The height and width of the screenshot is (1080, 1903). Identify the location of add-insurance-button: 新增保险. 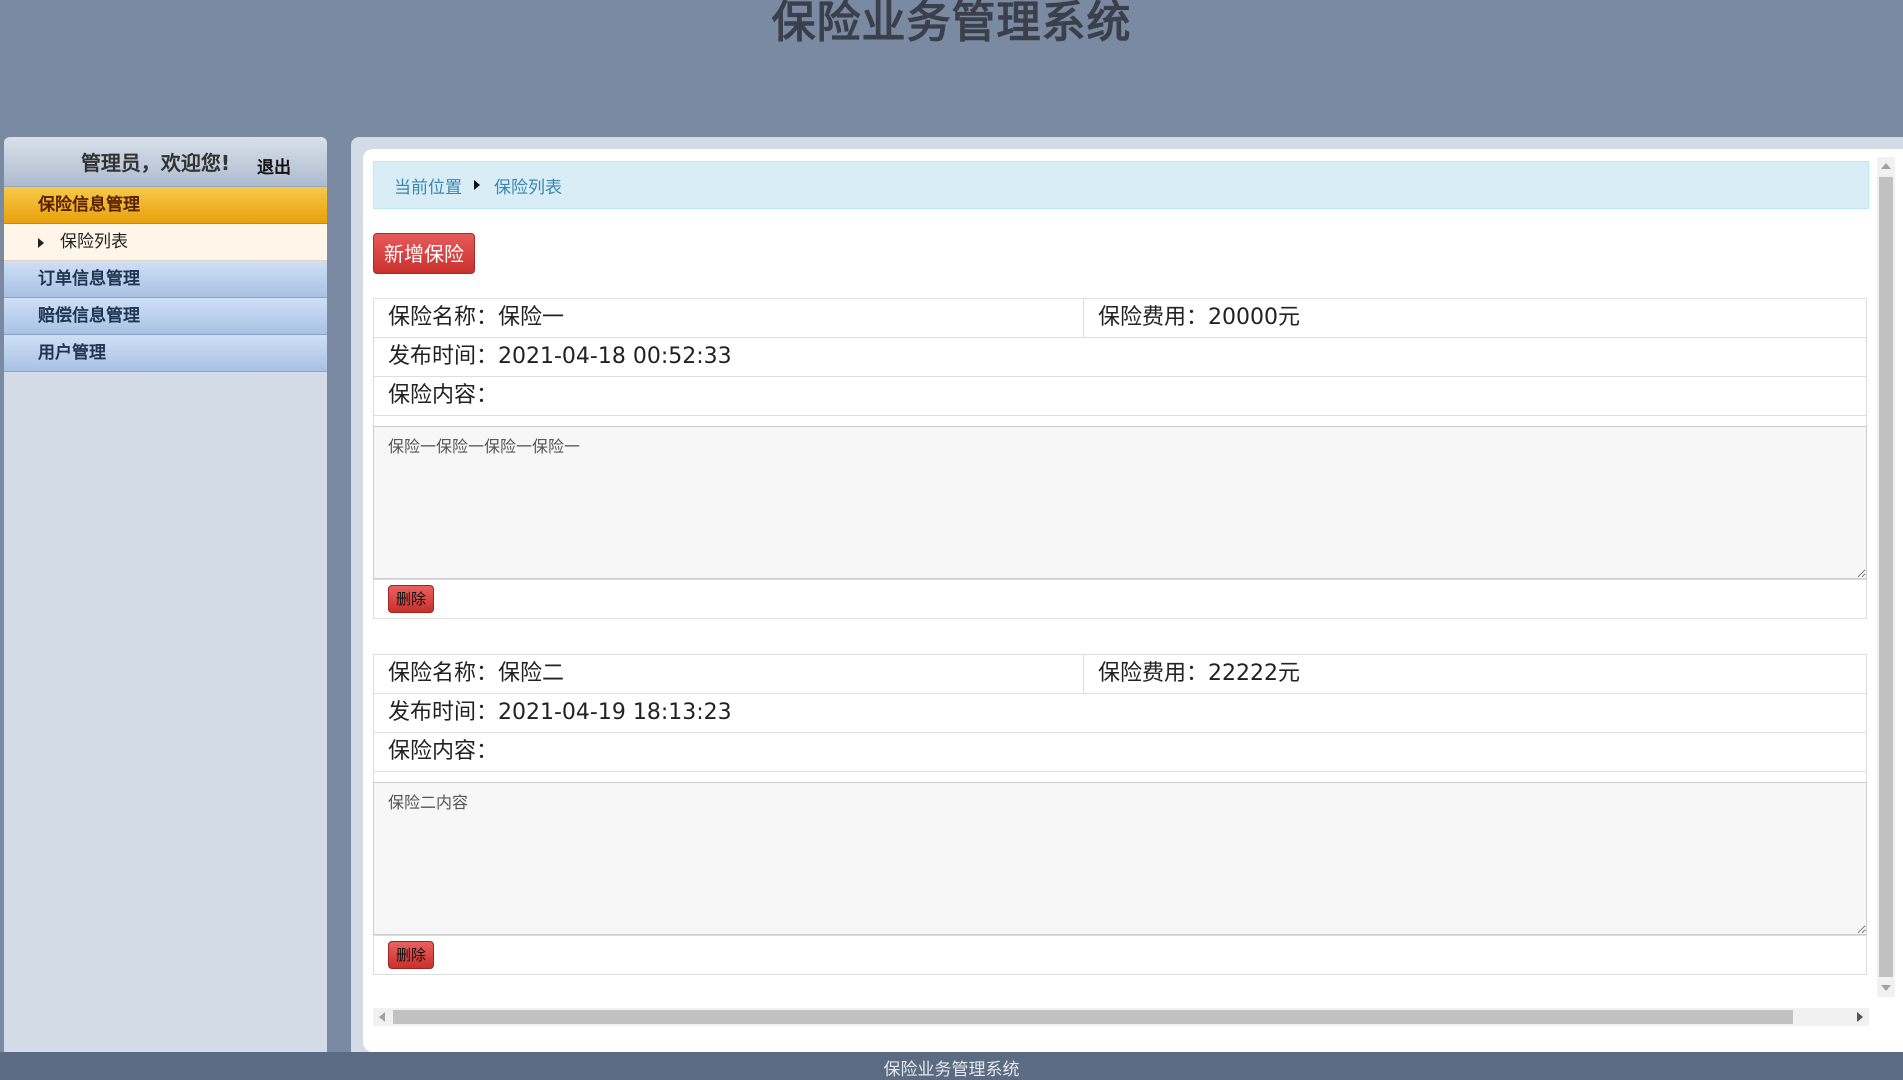
(424, 253).